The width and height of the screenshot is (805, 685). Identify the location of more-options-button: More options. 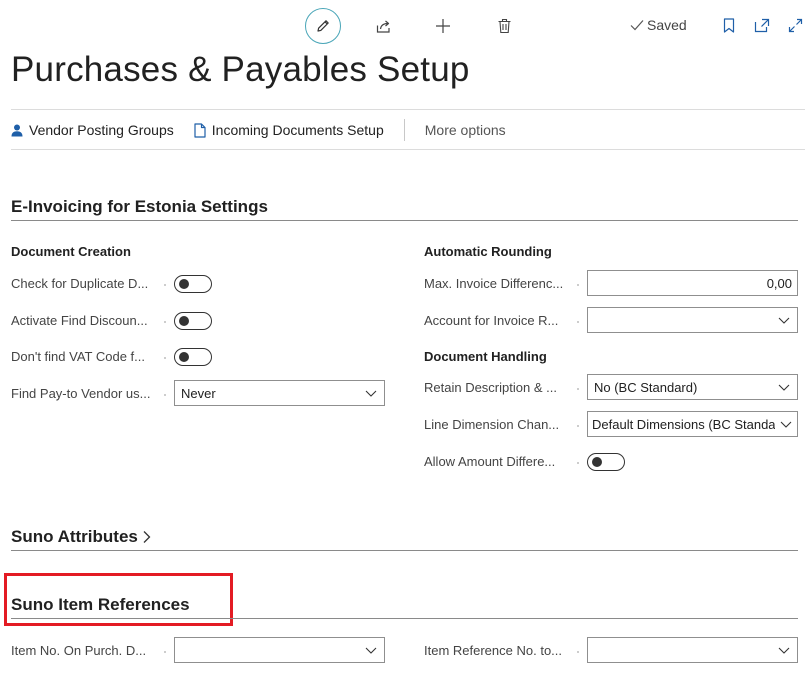
(465, 130).